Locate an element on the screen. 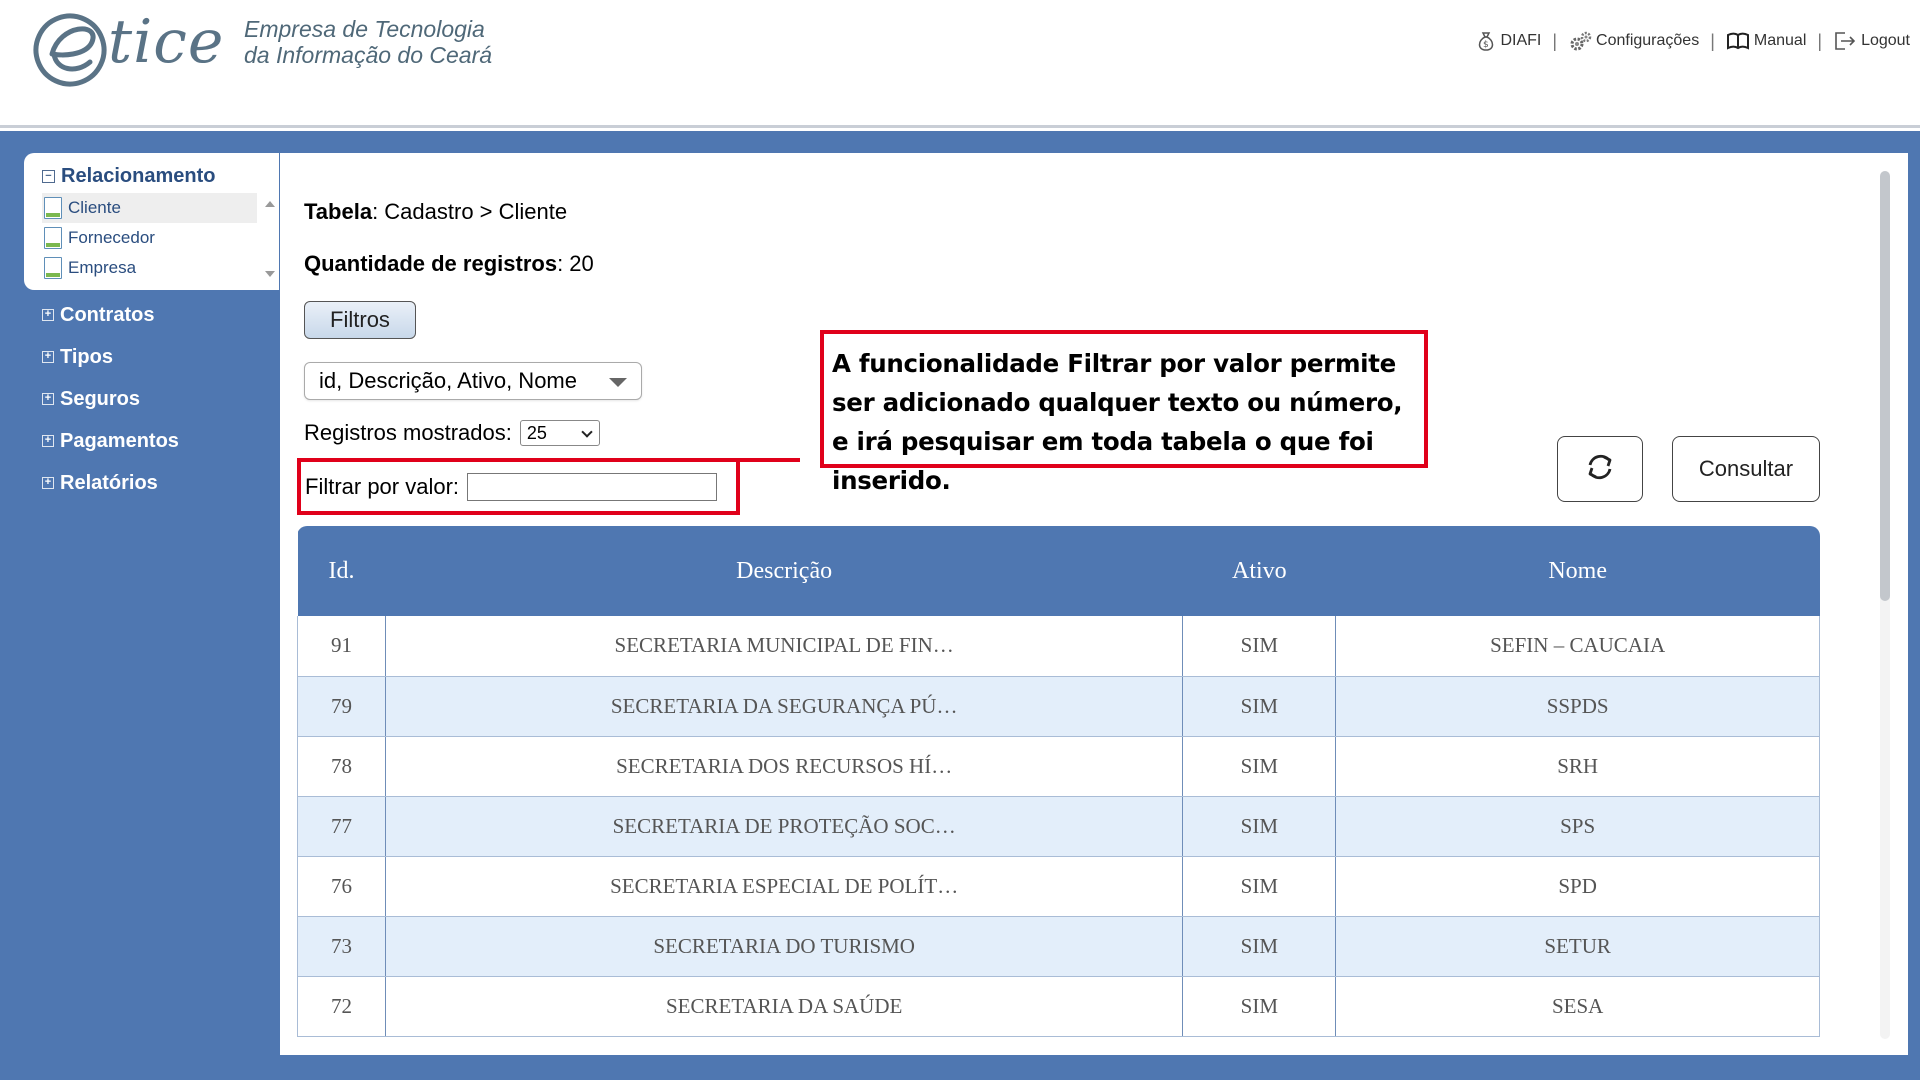 Image resolution: width=1920 pixels, height=1080 pixels. record-count-value: : 20 is located at coordinates (575, 263).